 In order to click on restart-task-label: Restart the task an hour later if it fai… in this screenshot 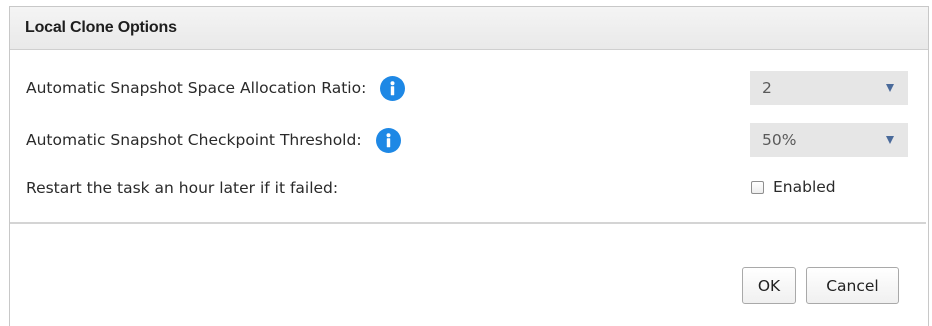, I will do `click(182, 188)`.